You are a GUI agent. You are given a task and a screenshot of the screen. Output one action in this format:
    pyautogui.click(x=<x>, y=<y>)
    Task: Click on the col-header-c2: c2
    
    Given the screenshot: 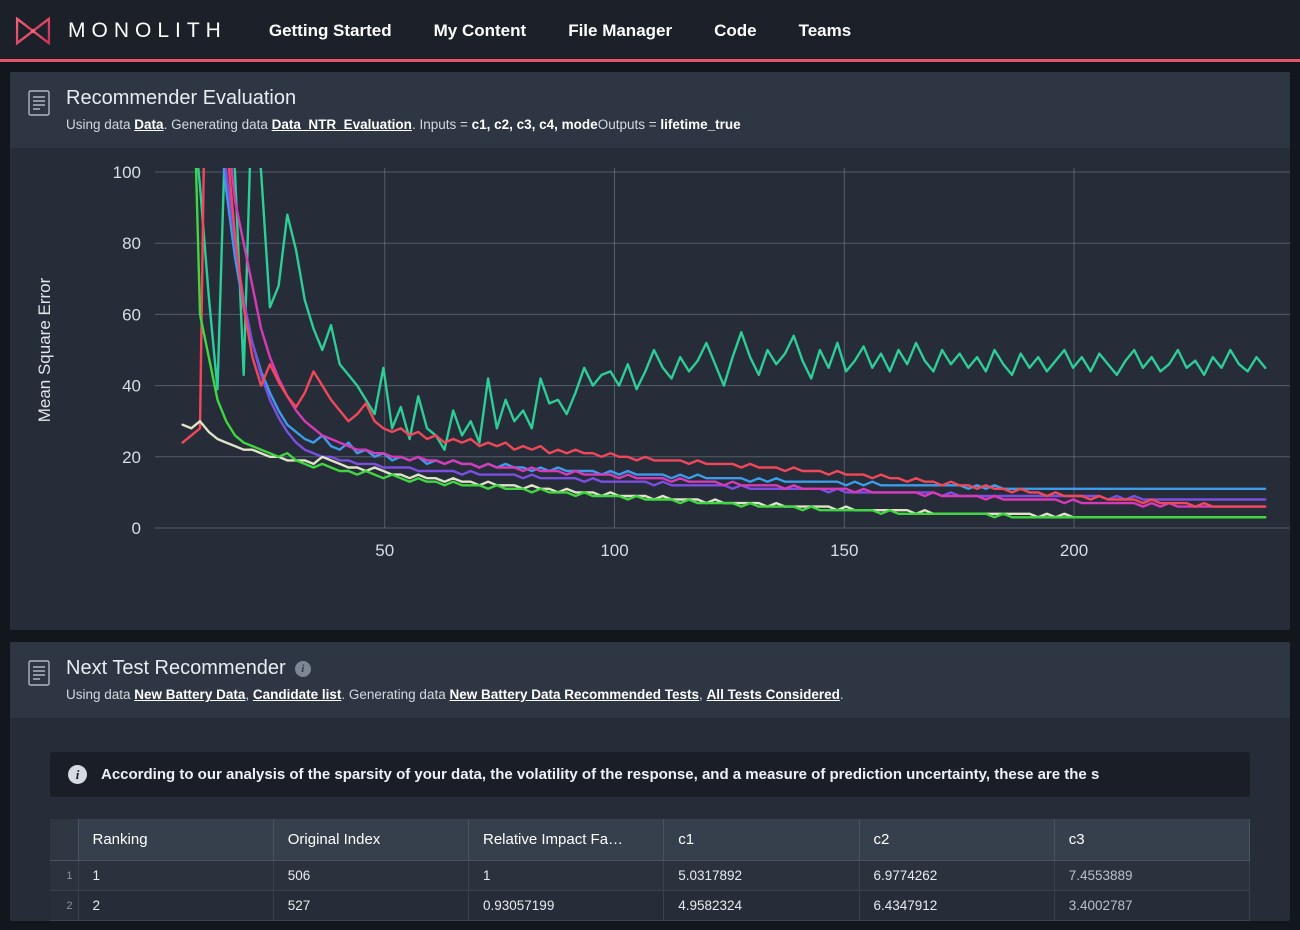 What is the action you would take?
    pyautogui.click(x=957, y=840)
    